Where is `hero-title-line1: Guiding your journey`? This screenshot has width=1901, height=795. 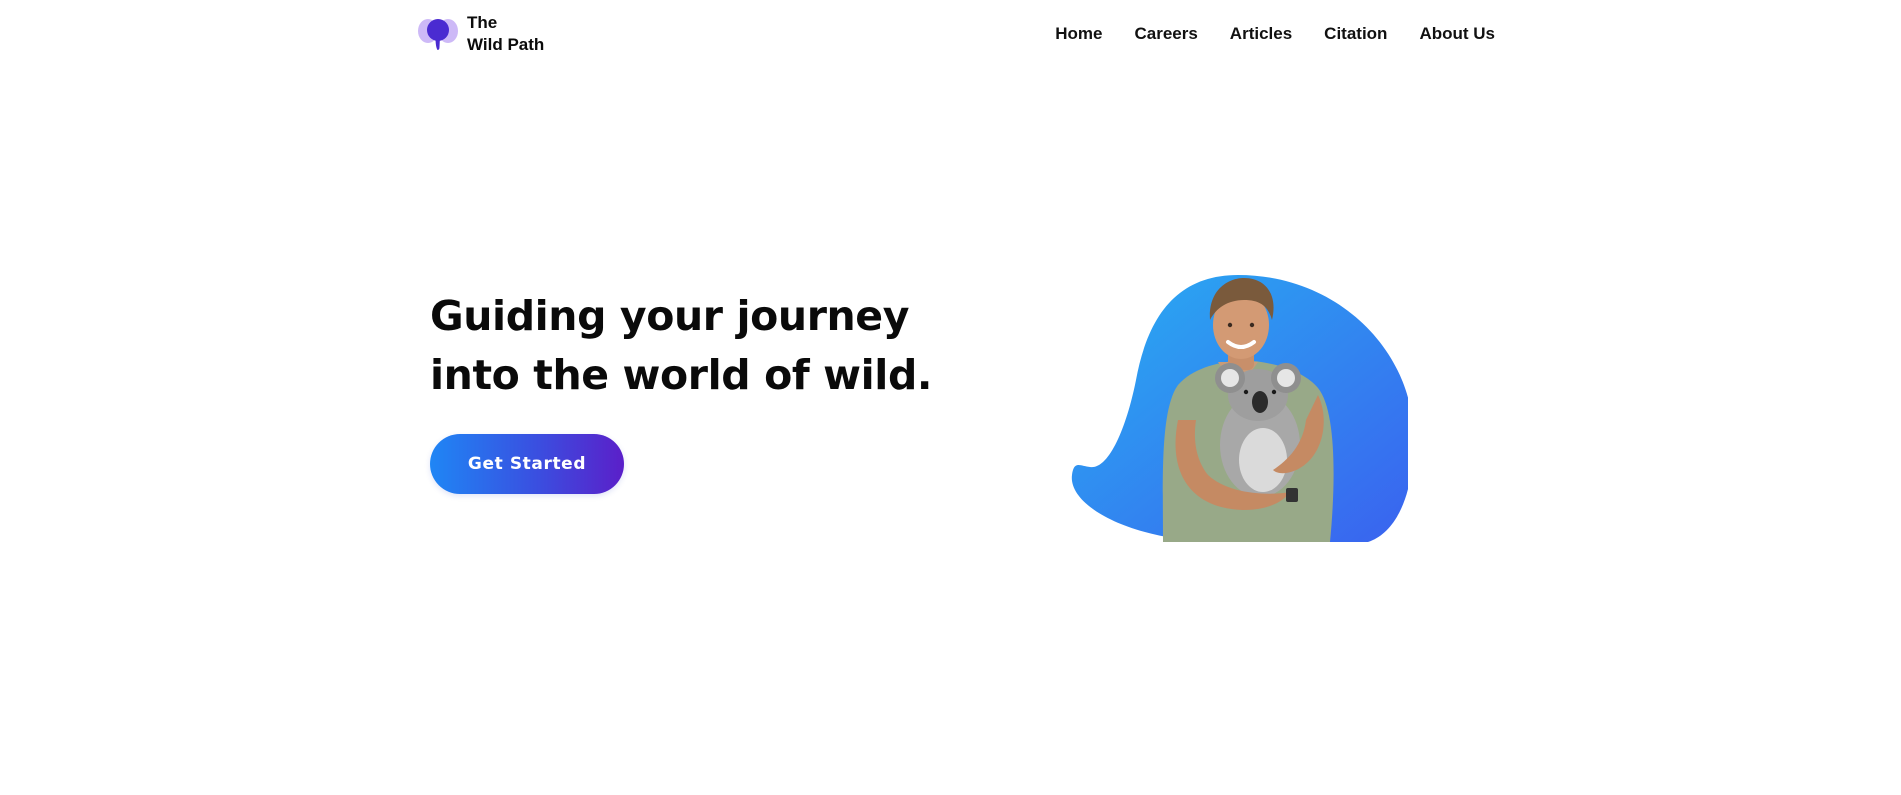 hero-title-line1: Guiding your journey is located at coordinates (670, 316).